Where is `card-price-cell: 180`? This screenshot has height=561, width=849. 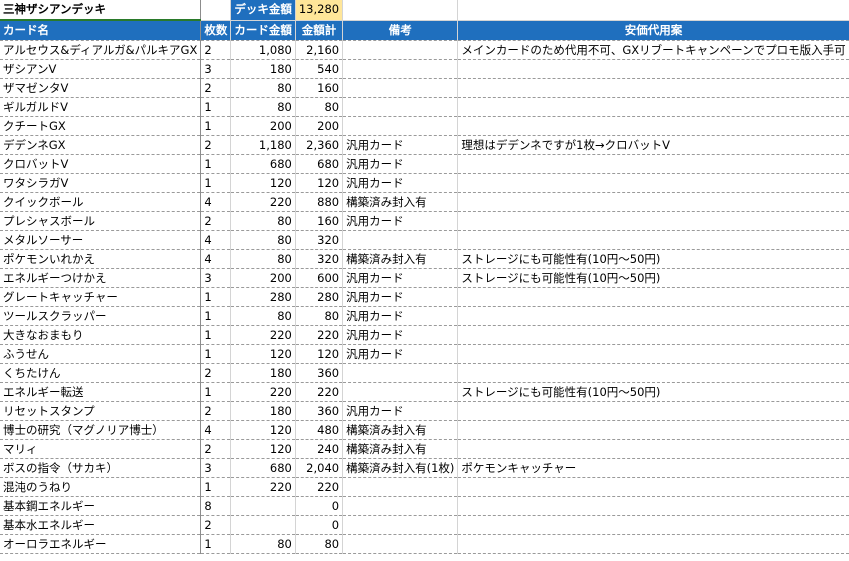
card-price-cell: 180 is located at coordinates (263, 373).